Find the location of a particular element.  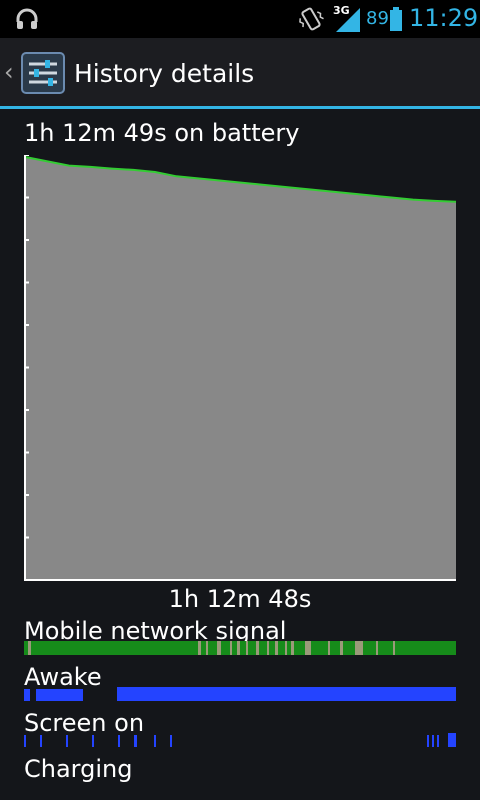

page-title: History details is located at coordinates (164, 73).